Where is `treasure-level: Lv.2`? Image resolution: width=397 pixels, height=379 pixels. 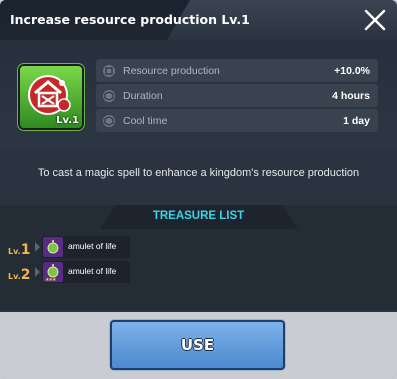 treasure-level: Lv.2 is located at coordinates (19, 275).